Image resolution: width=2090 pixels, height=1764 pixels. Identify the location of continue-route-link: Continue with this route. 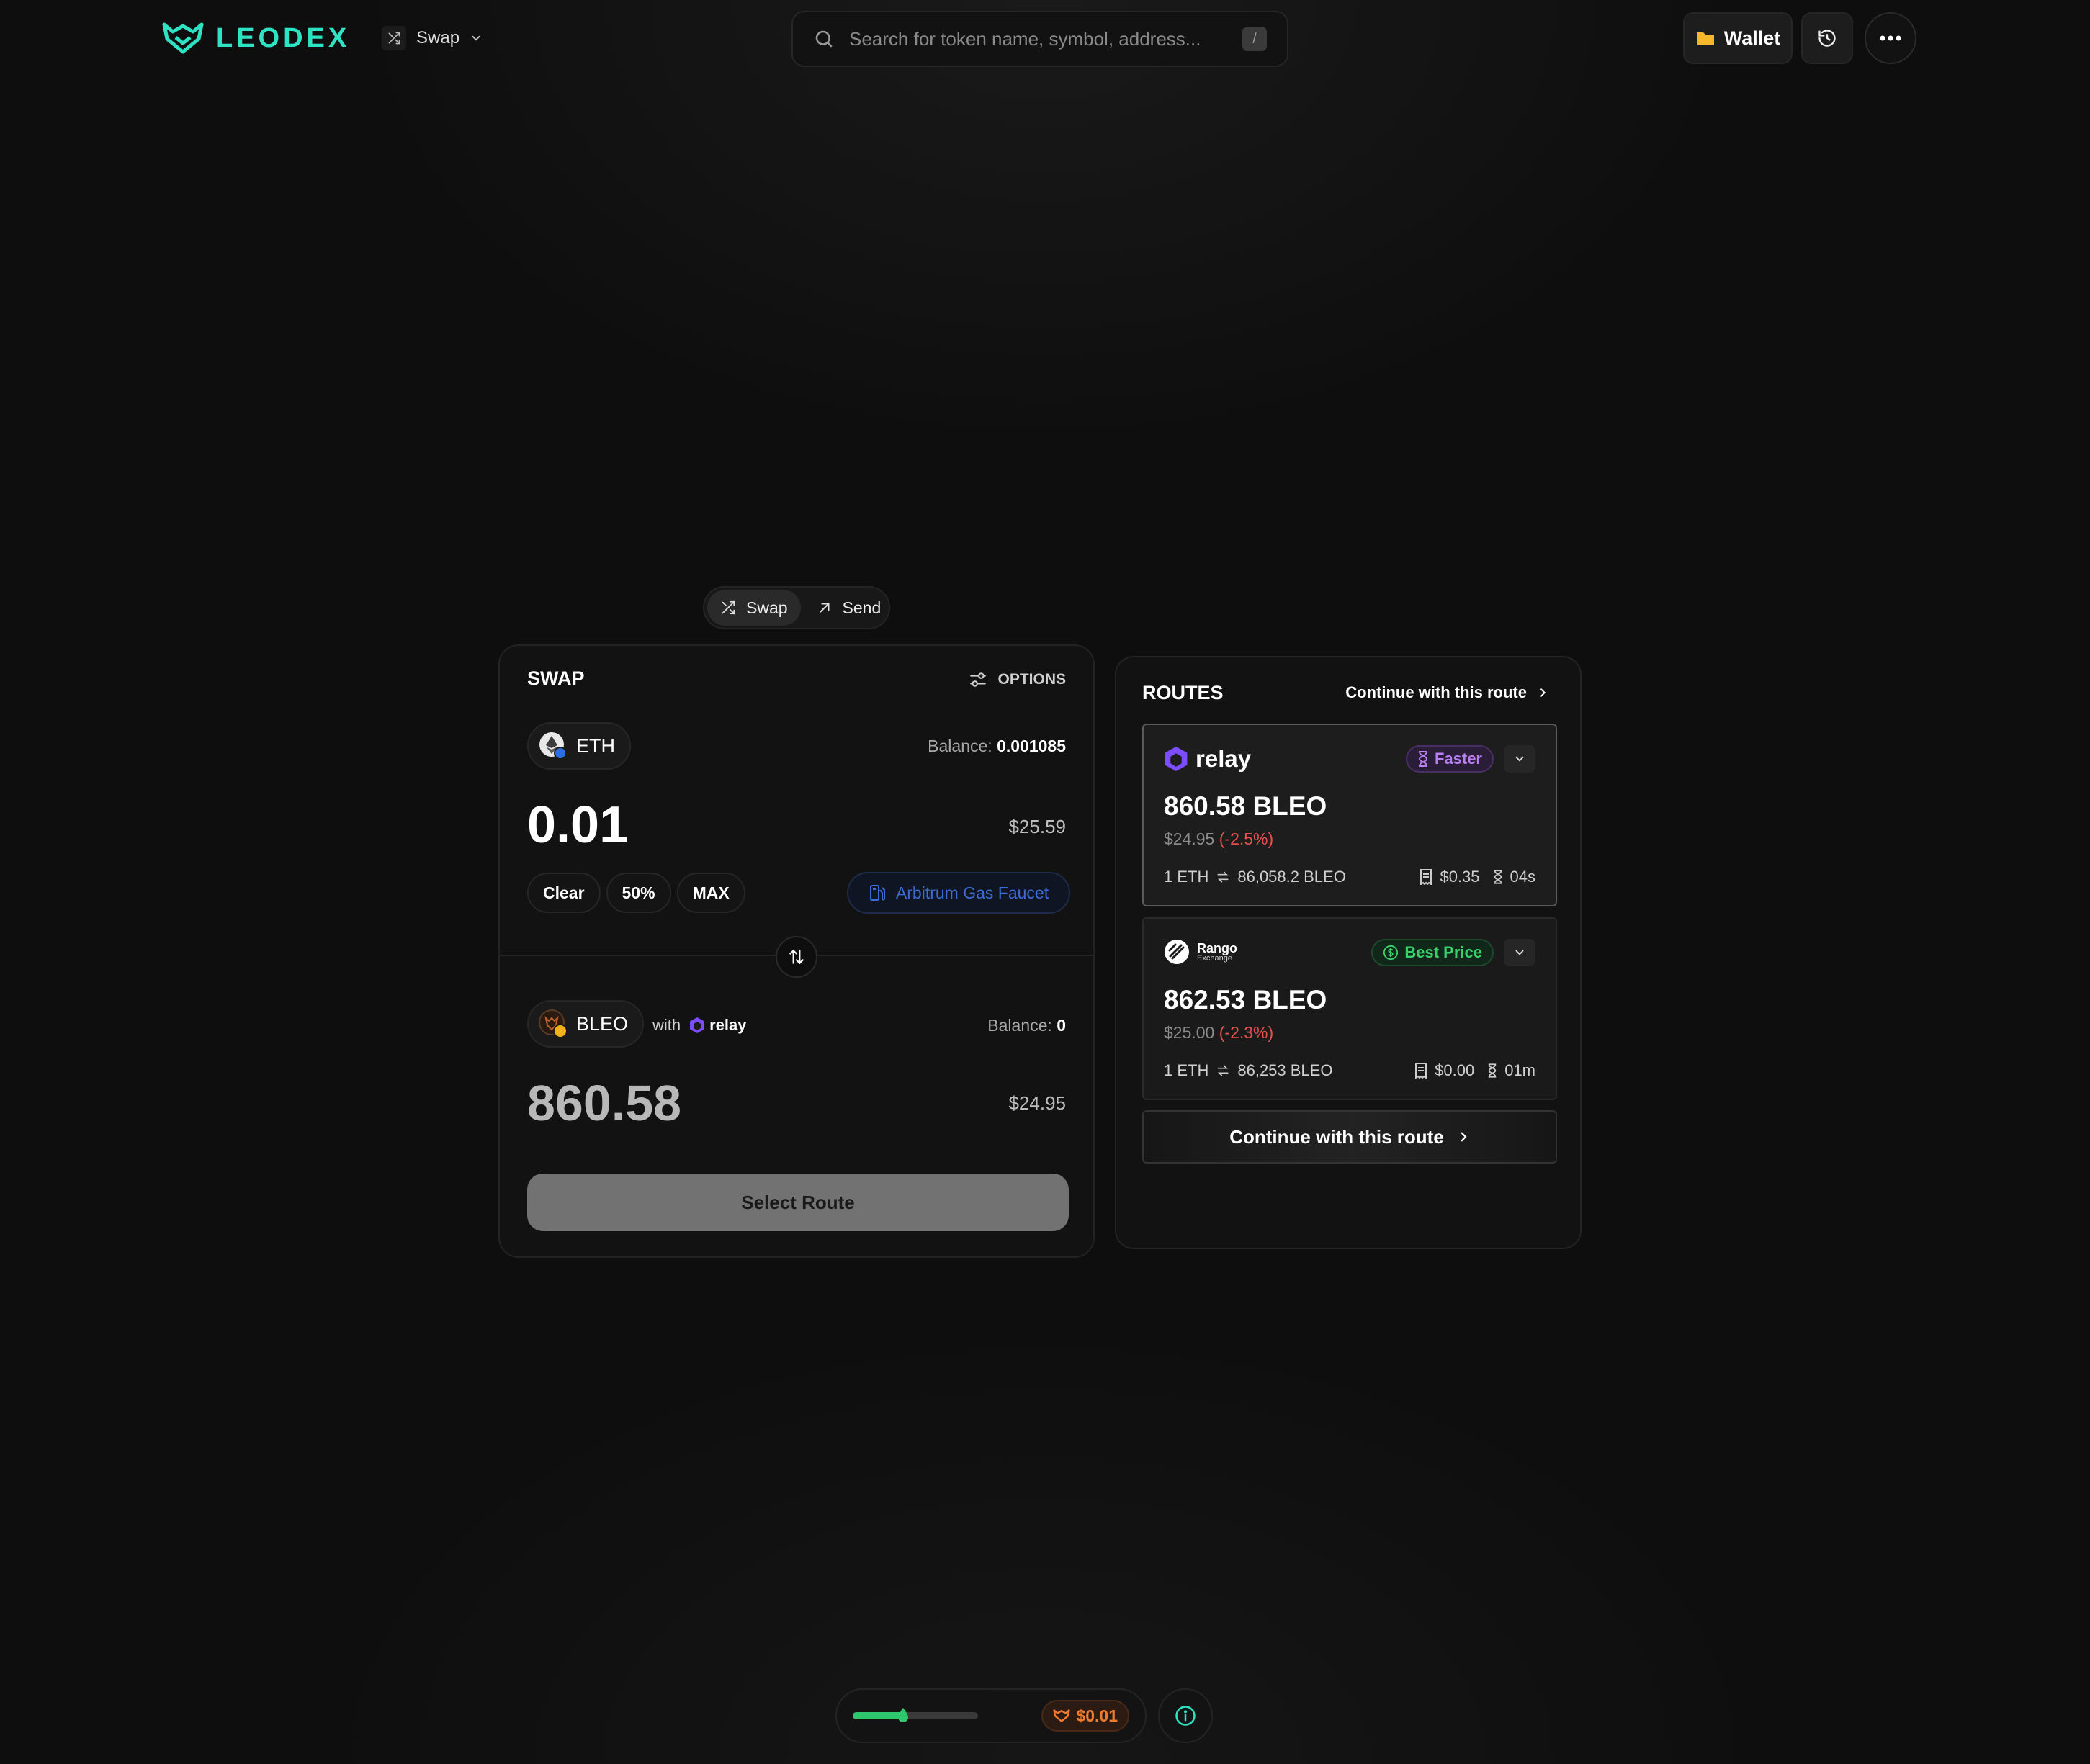
(1446, 692).